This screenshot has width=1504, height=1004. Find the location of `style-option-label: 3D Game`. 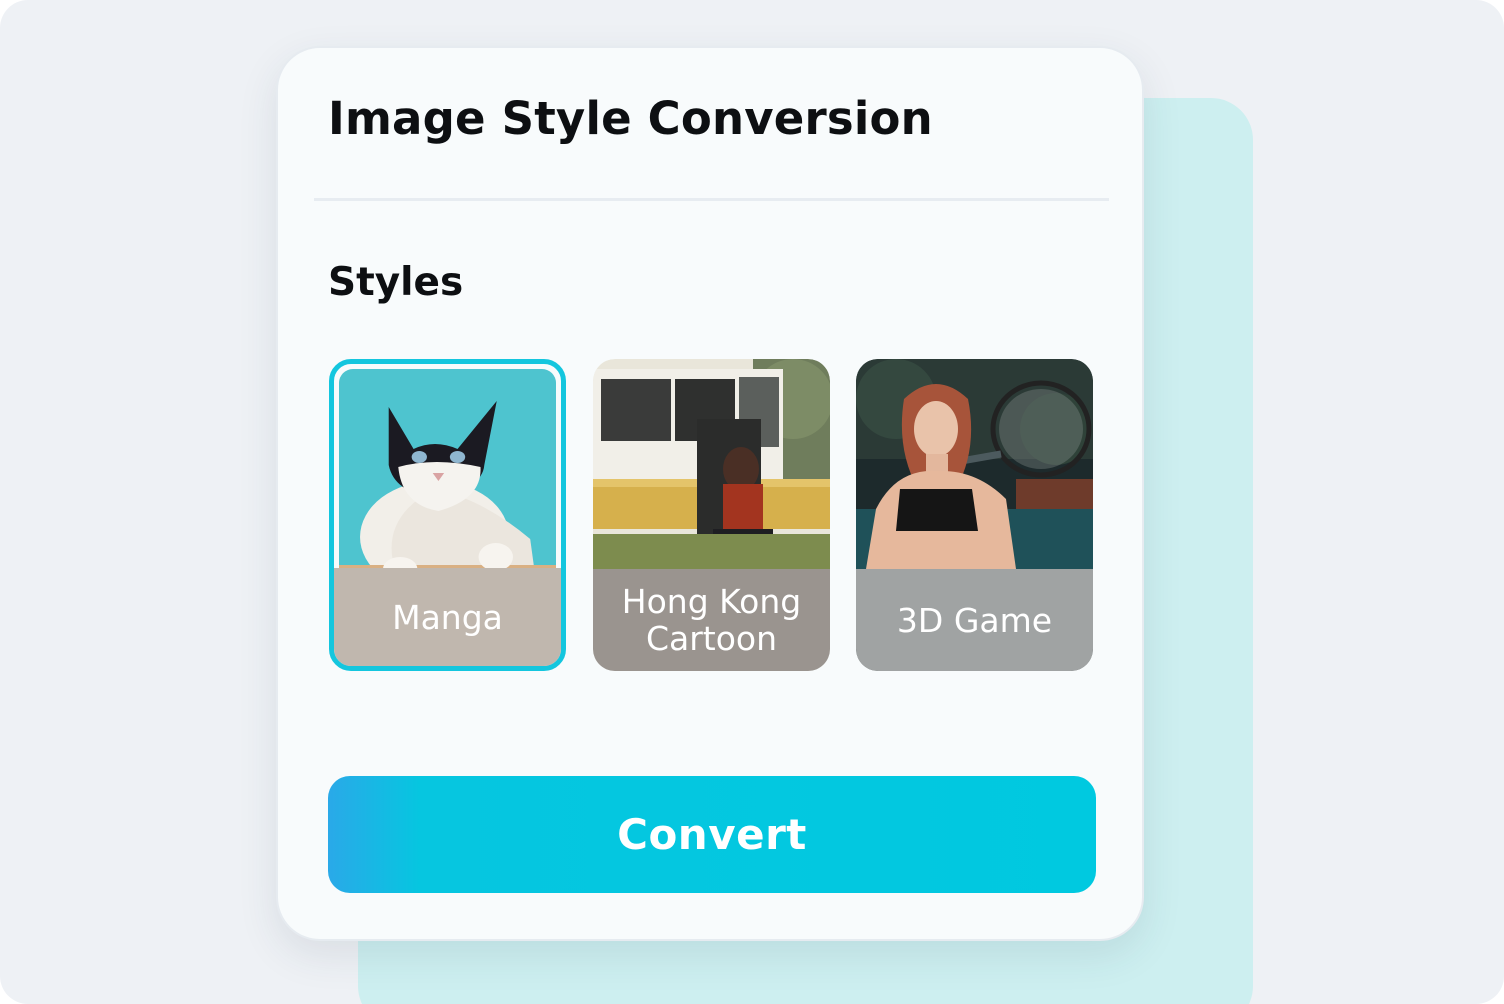

style-option-label: 3D Game is located at coordinates (974, 620).